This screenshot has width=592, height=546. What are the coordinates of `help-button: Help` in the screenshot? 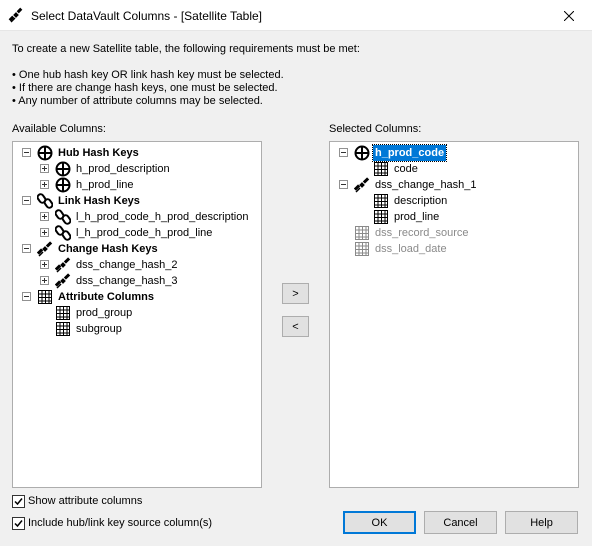 It's located at (541, 522).